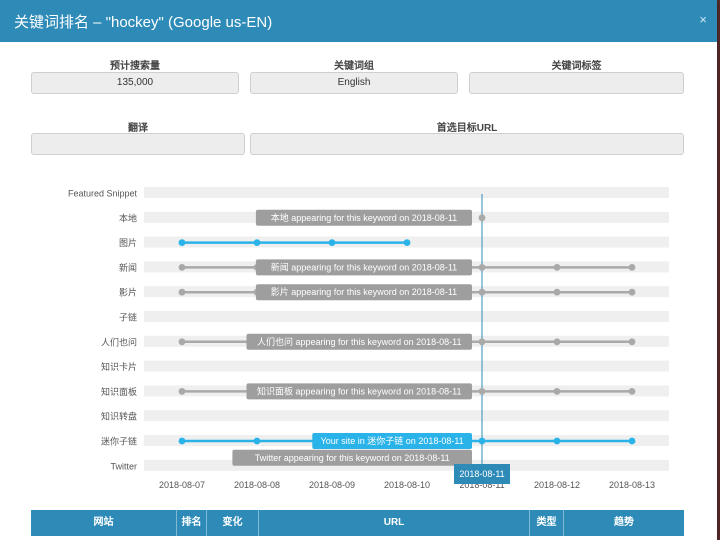  Describe the element at coordinates (119, 341) in the screenshot. I see `row-label: 人们也问` at that location.